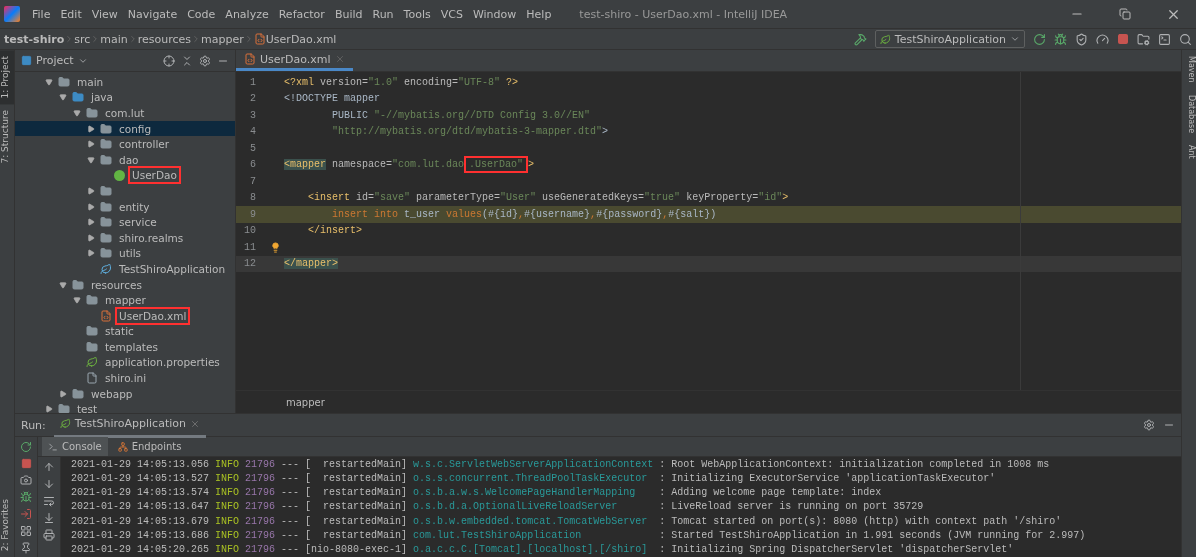  Describe the element at coordinates (125, 175) in the screenshot. I see `tree-row: UserDao` at that location.